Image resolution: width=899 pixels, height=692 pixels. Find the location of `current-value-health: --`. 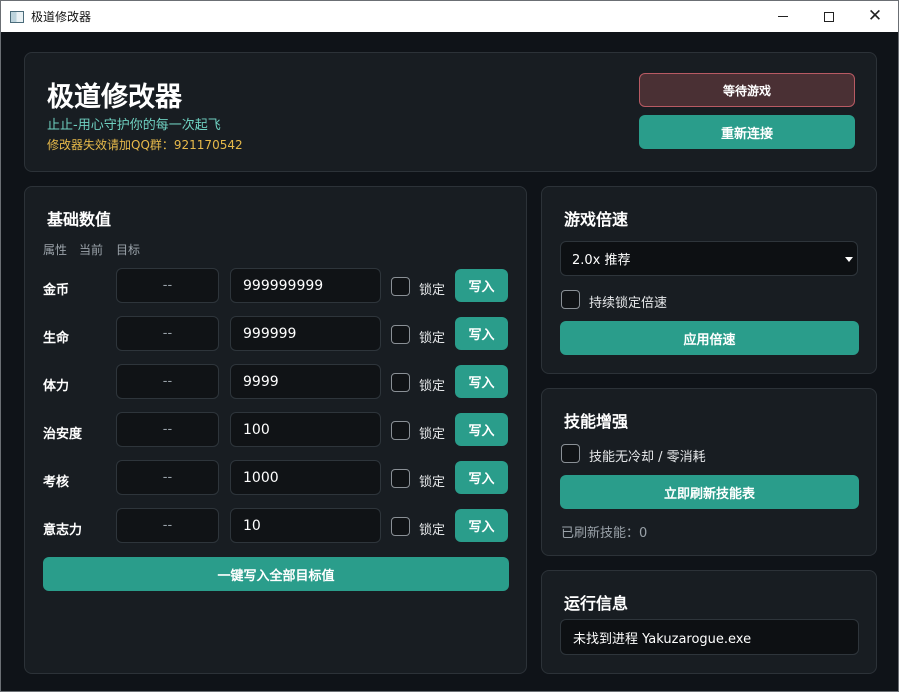

current-value-health: -- is located at coordinates (167, 333).